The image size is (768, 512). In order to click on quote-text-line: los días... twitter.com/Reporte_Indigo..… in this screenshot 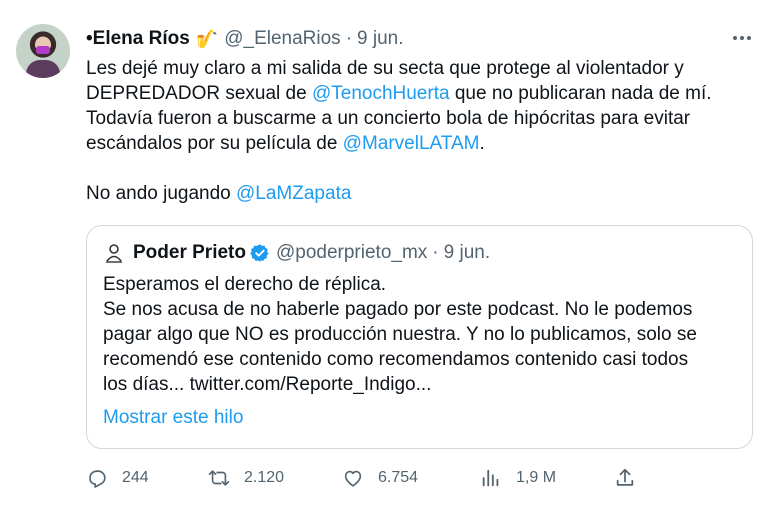, I will do `click(267, 384)`.